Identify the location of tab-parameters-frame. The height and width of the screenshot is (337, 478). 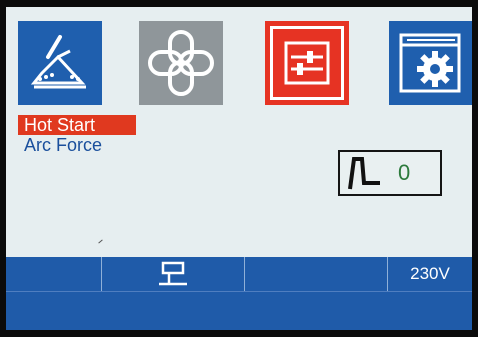
(307, 63).